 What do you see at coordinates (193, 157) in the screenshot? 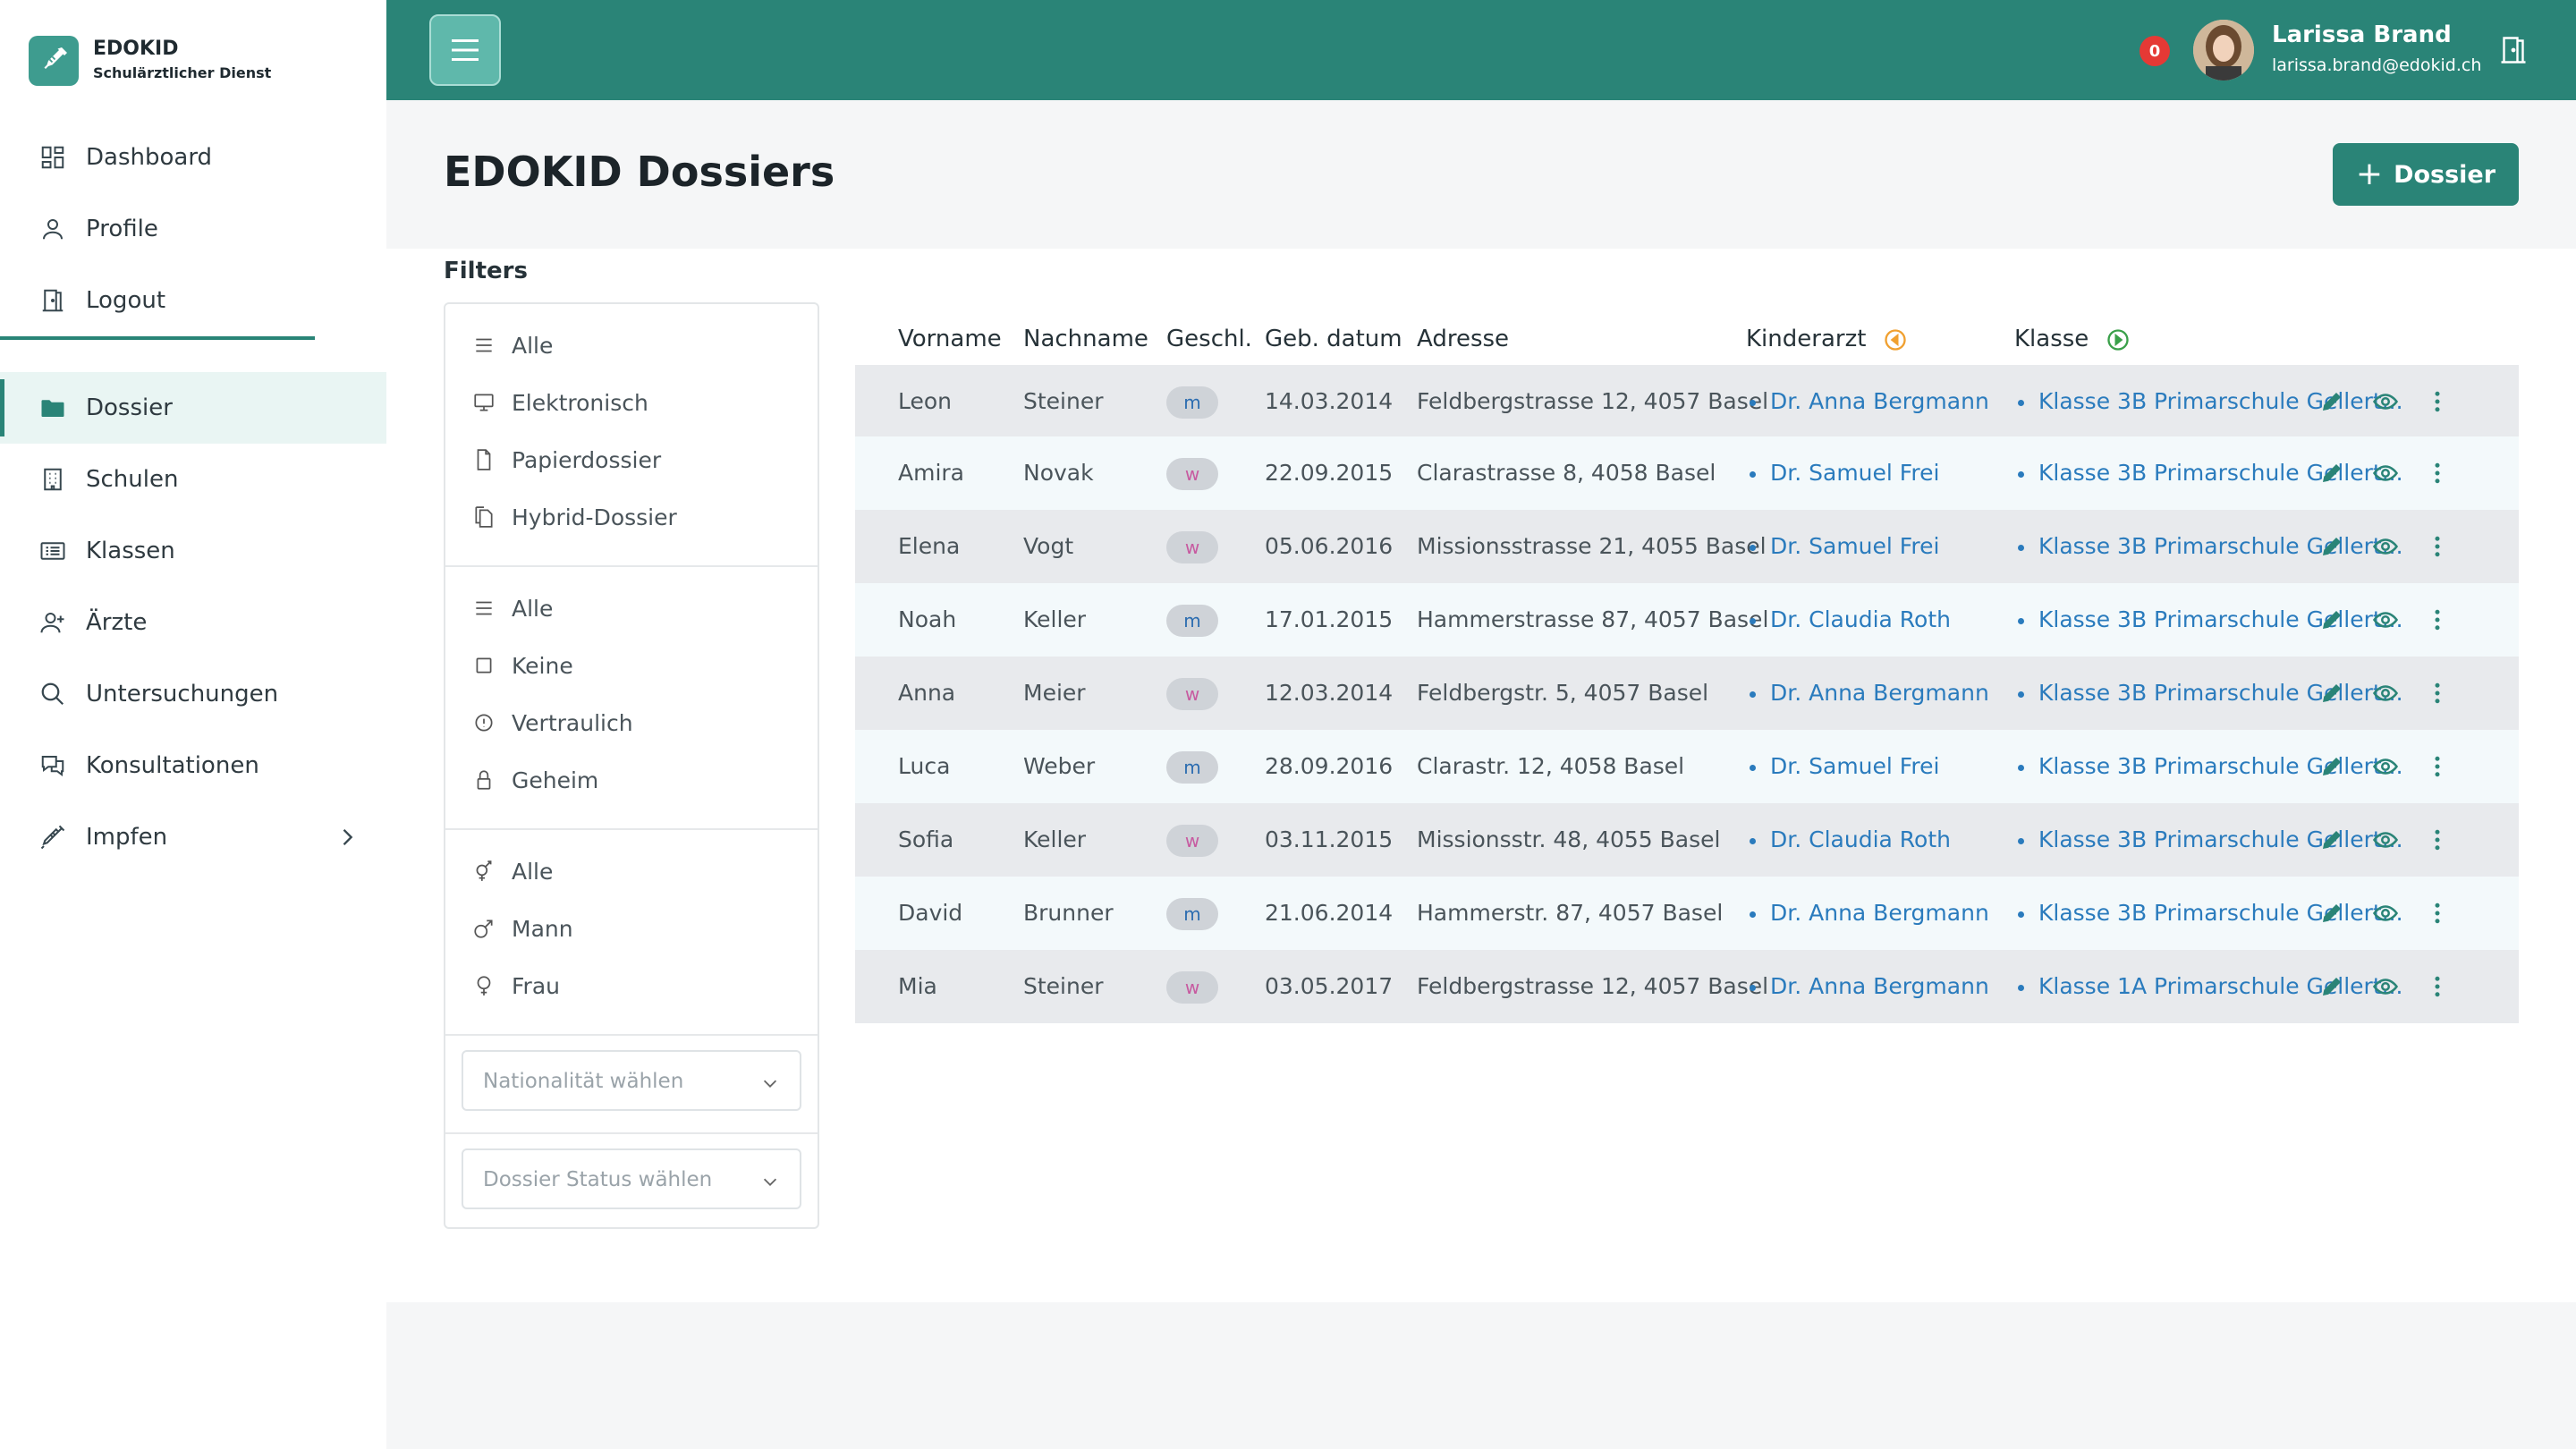
I see `sidebar-item-dashboard: Dashboard` at bounding box center [193, 157].